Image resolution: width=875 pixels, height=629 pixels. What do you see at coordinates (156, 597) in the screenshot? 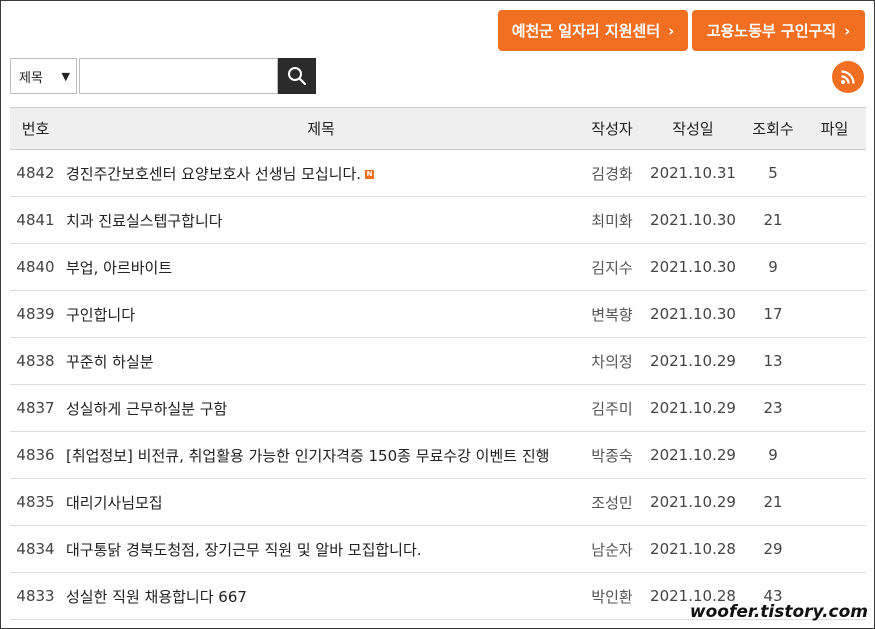
I see `post-title-link: 성실한 직원 채용합니다 667` at bounding box center [156, 597].